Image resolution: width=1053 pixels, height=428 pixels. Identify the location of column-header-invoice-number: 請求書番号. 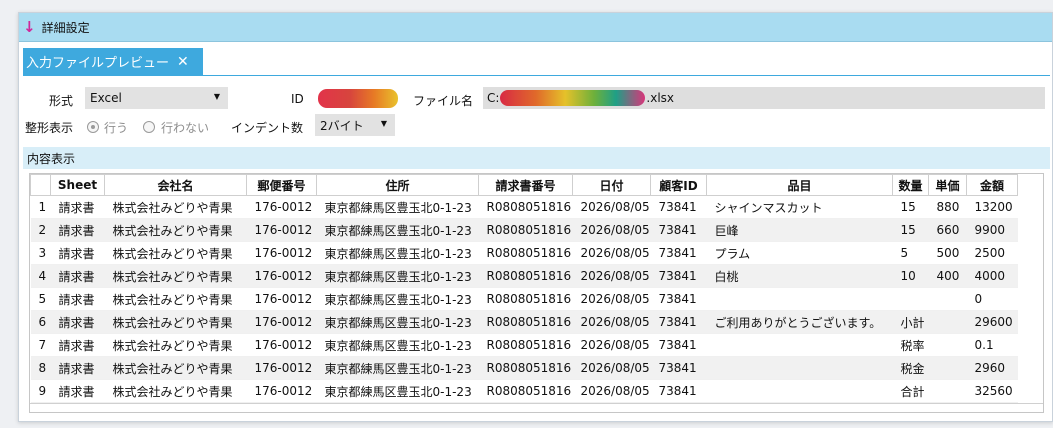
(525, 185).